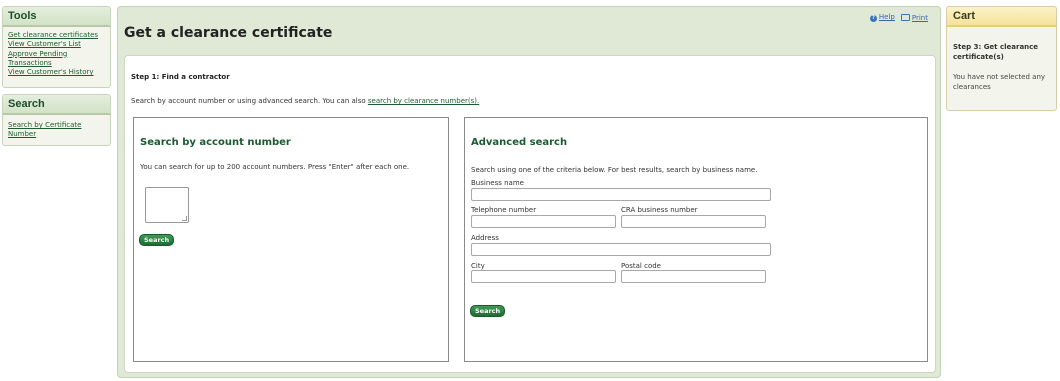 This screenshot has height=381, width=1060. I want to click on page-title: Get a clearance certificate, so click(228, 33).